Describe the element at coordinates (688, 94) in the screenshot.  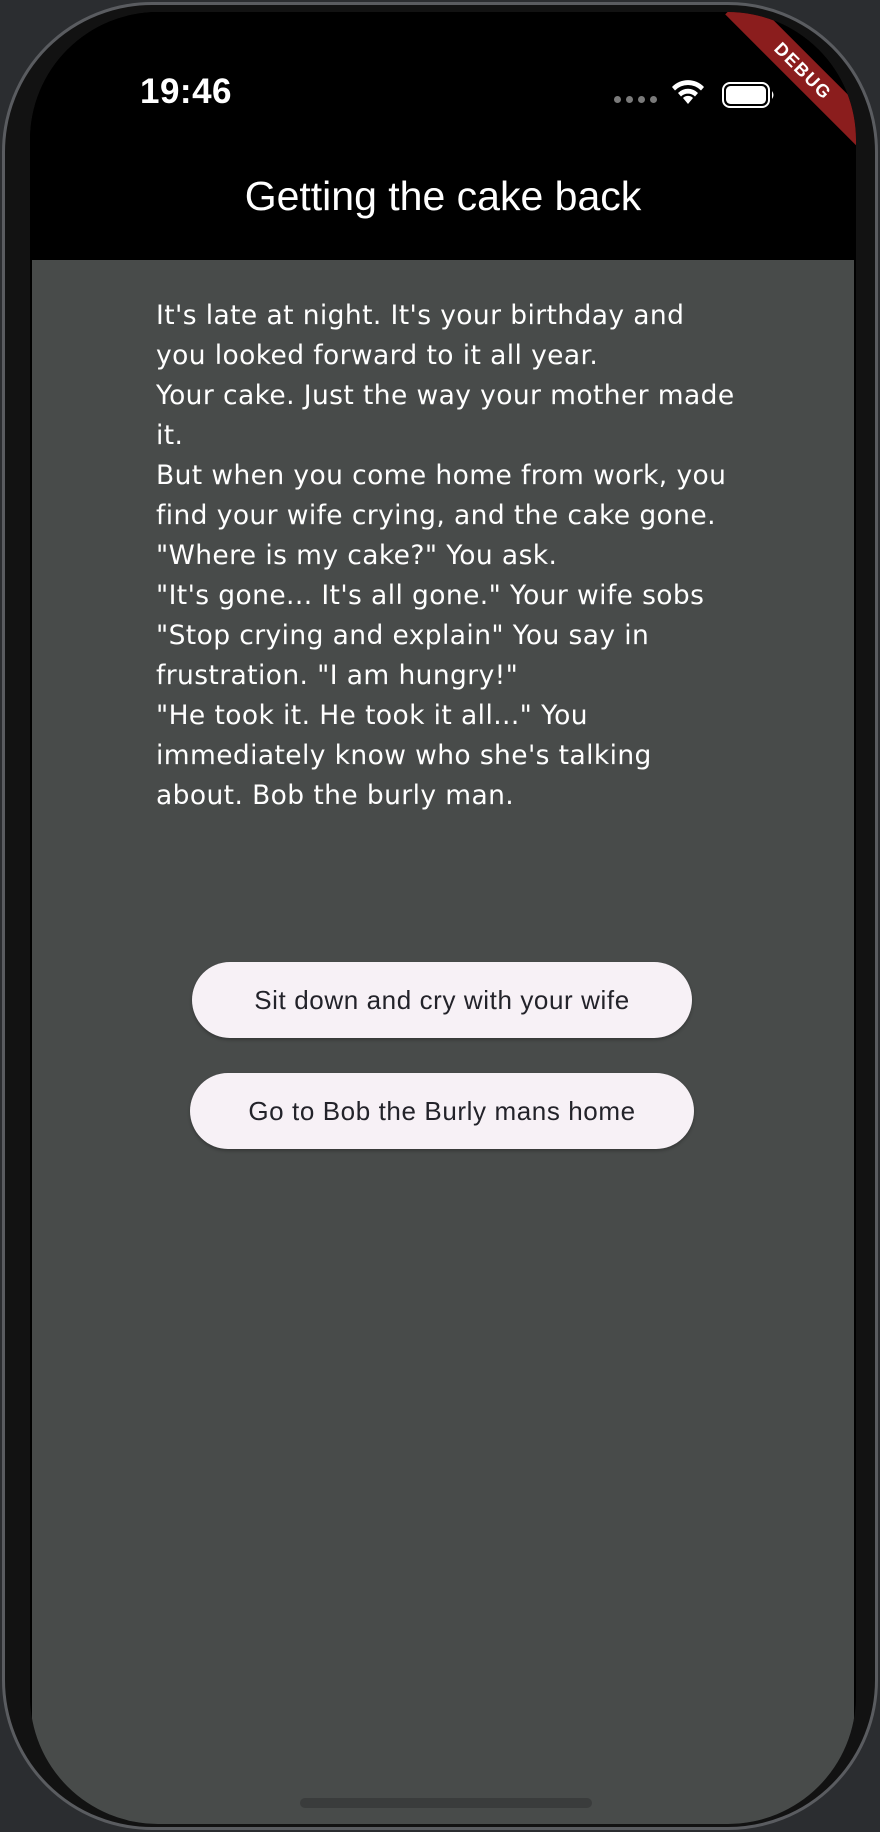
I see `wifi-icon` at that location.